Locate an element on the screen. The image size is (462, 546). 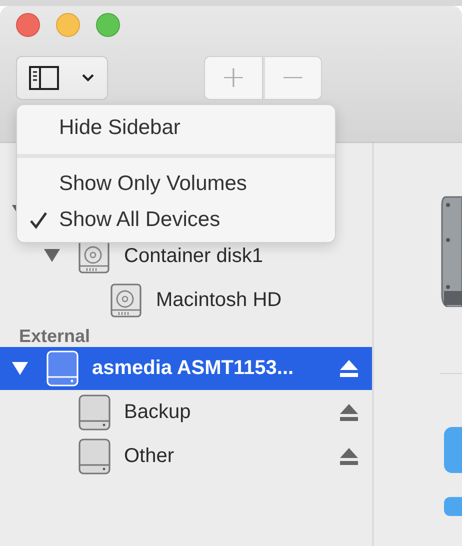
sidebar-row: Backup is located at coordinates (186, 412).